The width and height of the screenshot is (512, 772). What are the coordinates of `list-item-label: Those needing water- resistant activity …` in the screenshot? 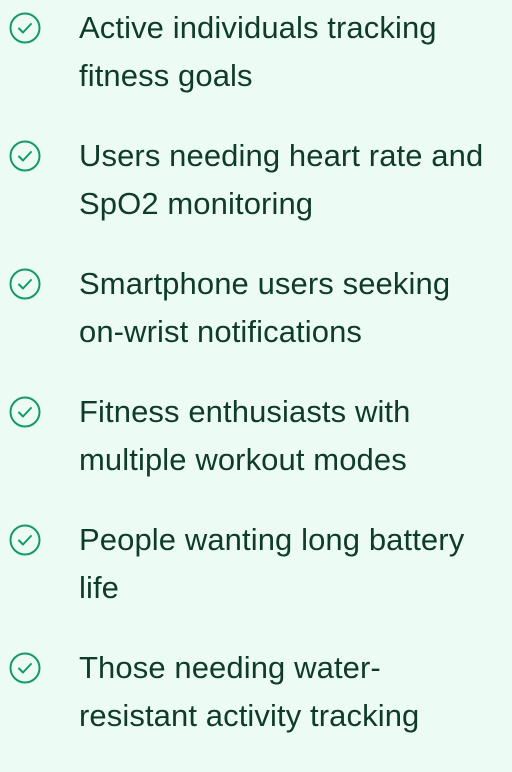 It's located at (249, 691).